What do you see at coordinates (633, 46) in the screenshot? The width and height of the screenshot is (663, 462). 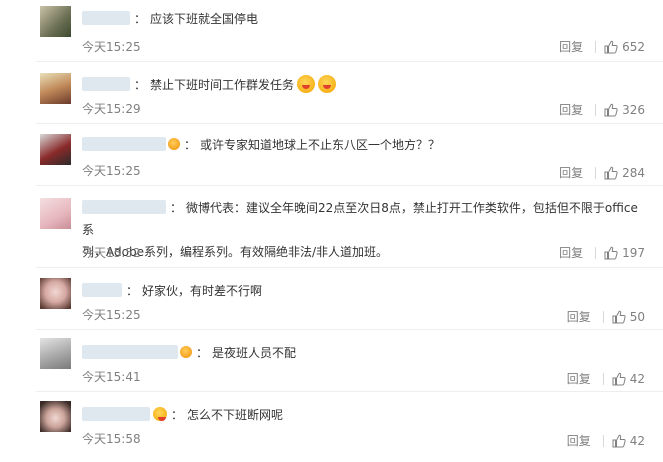 I see `like-count: 652` at bounding box center [633, 46].